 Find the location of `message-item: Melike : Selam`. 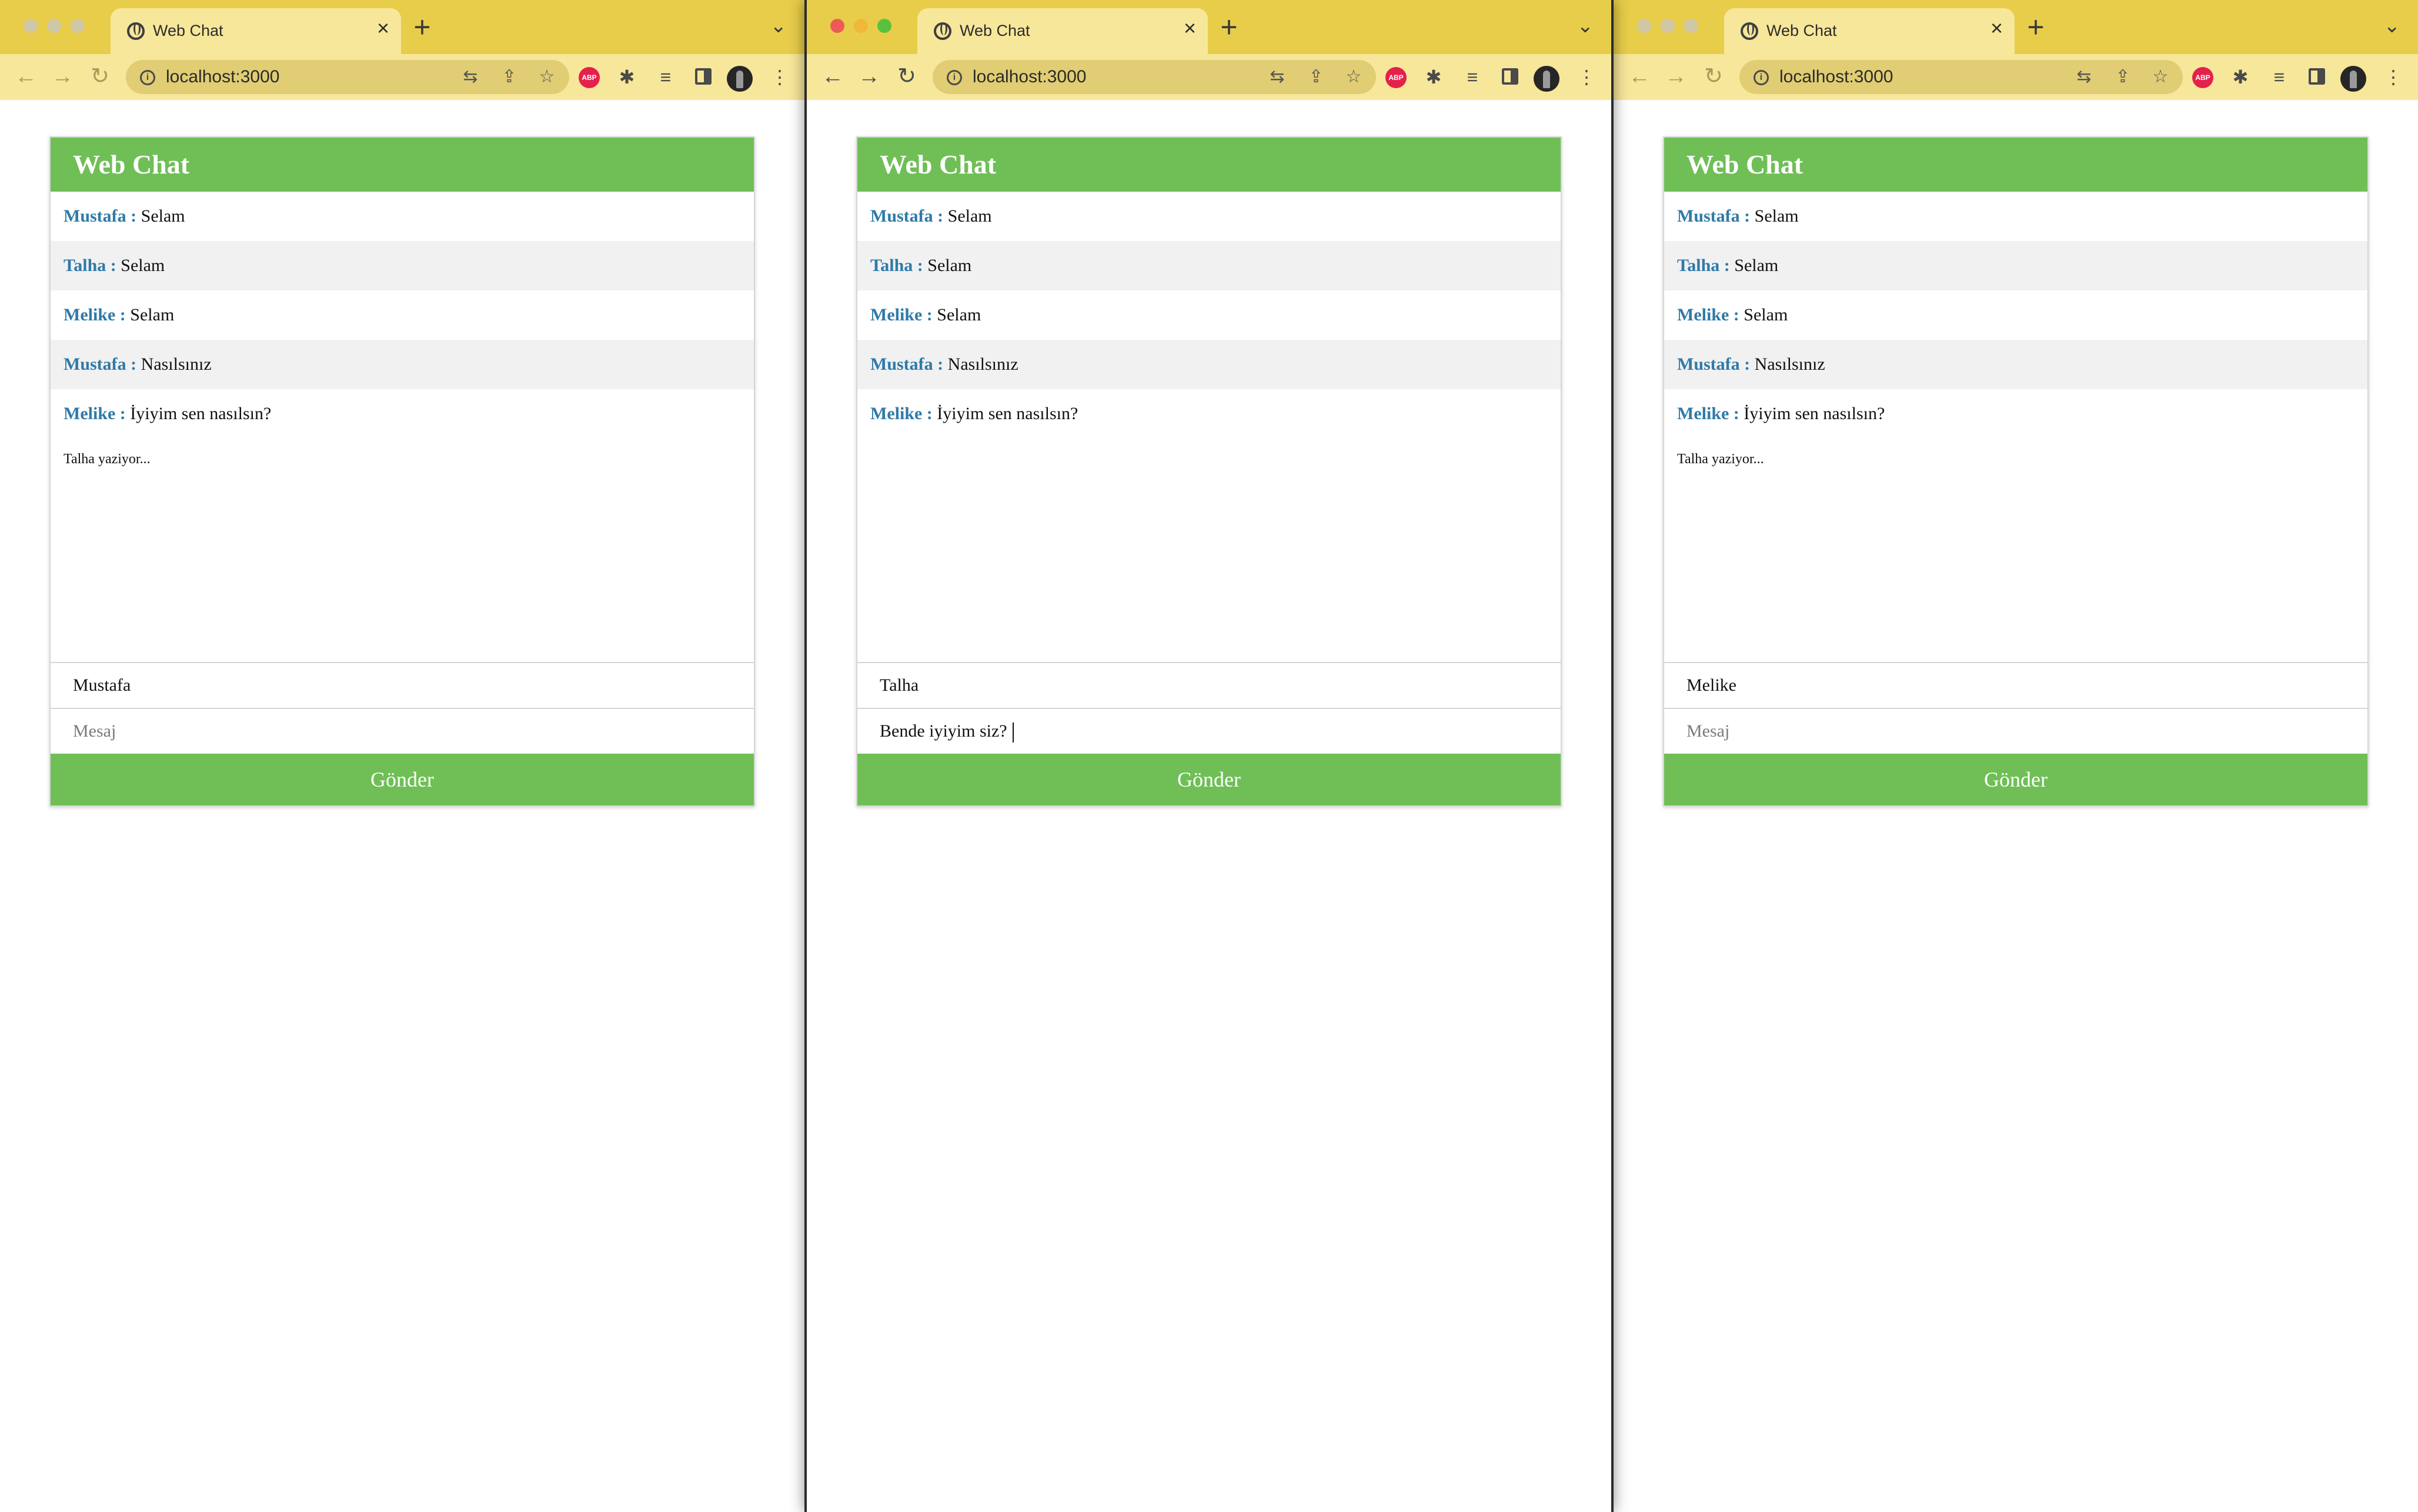

message-item: Melike : Selam is located at coordinates (1209, 315).